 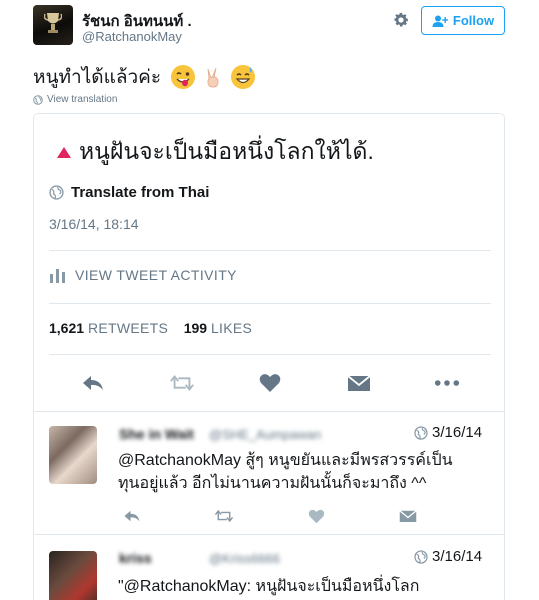 What do you see at coordinates (183, 77) in the screenshot?
I see `winking-face-tongue-icon` at bounding box center [183, 77].